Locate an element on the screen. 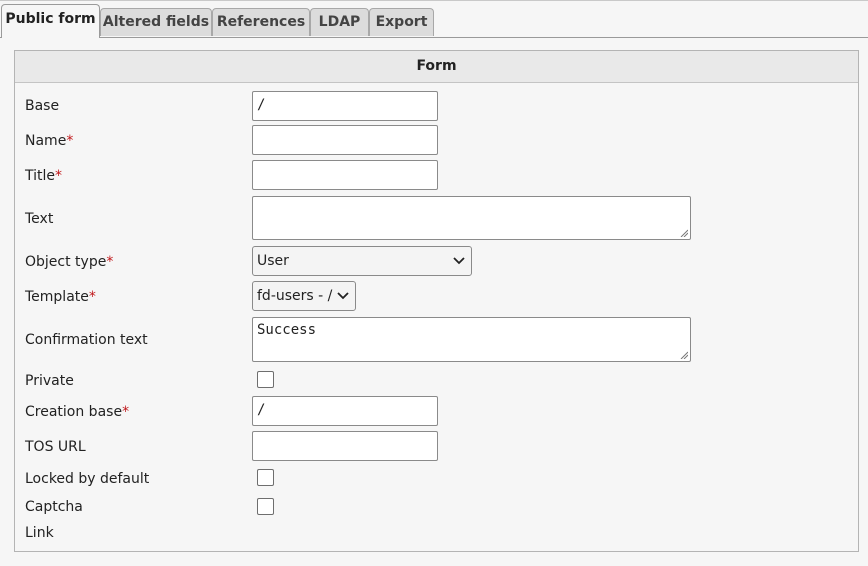  creation-base-input: / is located at coordinates (345, 411).